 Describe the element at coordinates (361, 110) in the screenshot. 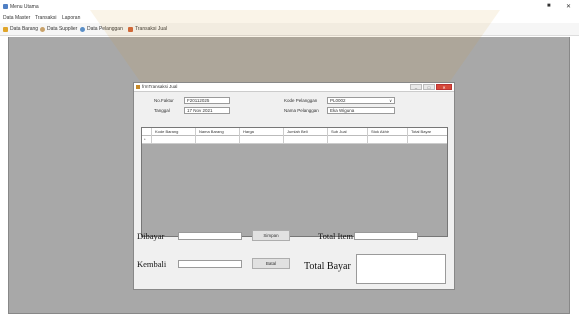

I see `nama-pelanggan-field: Eka Wiguna` at that location.